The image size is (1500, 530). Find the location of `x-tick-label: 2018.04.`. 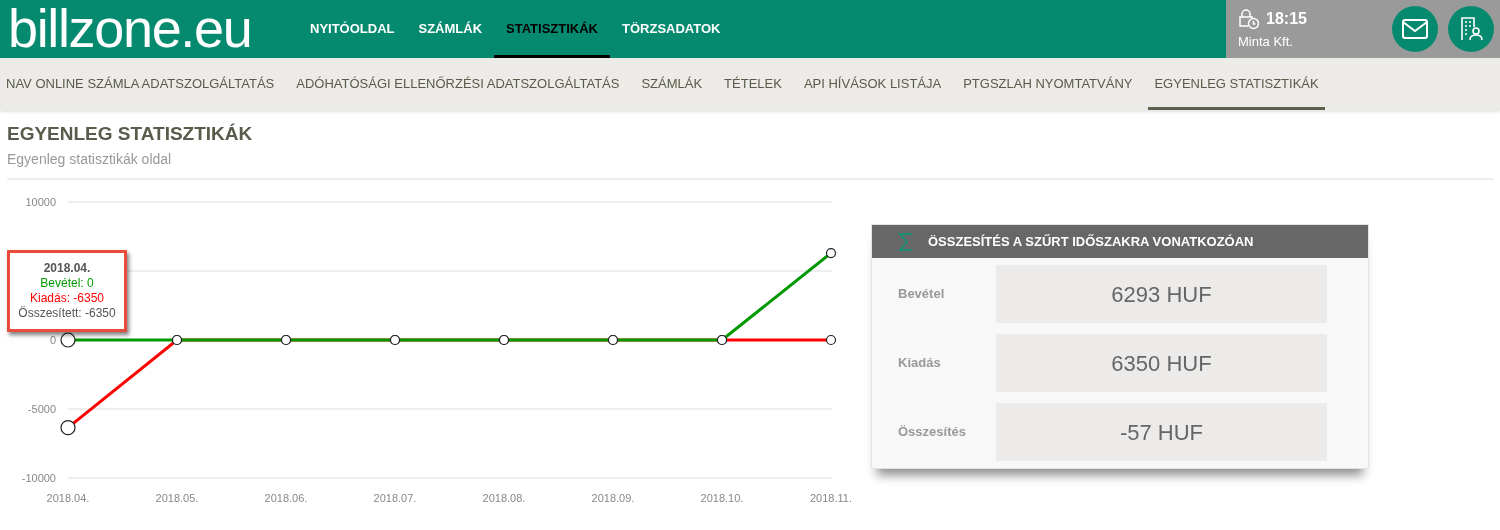

x-tick-label: 2018.04. is located at coordinates (68, 498).